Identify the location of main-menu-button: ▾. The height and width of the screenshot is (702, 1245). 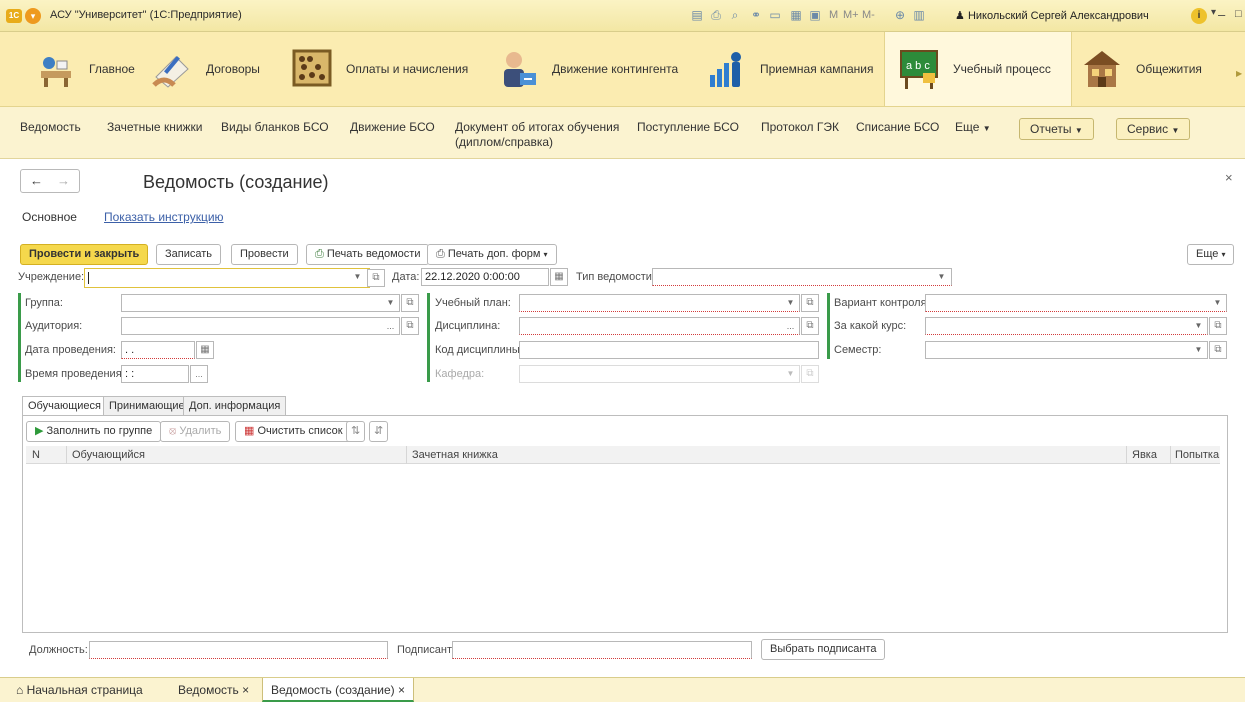
(33, 16).